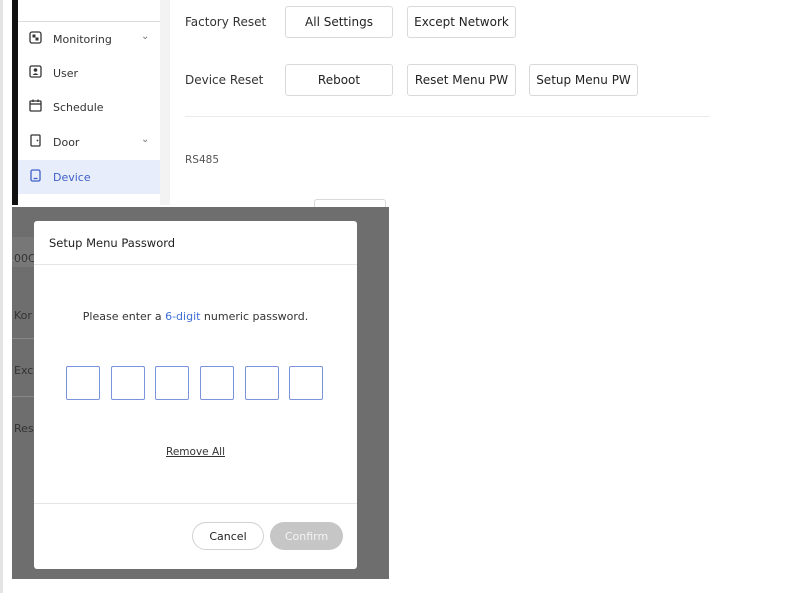 This screenshot has height=593, width=794. I want to click on monitoring-icon, so click(35, 37).